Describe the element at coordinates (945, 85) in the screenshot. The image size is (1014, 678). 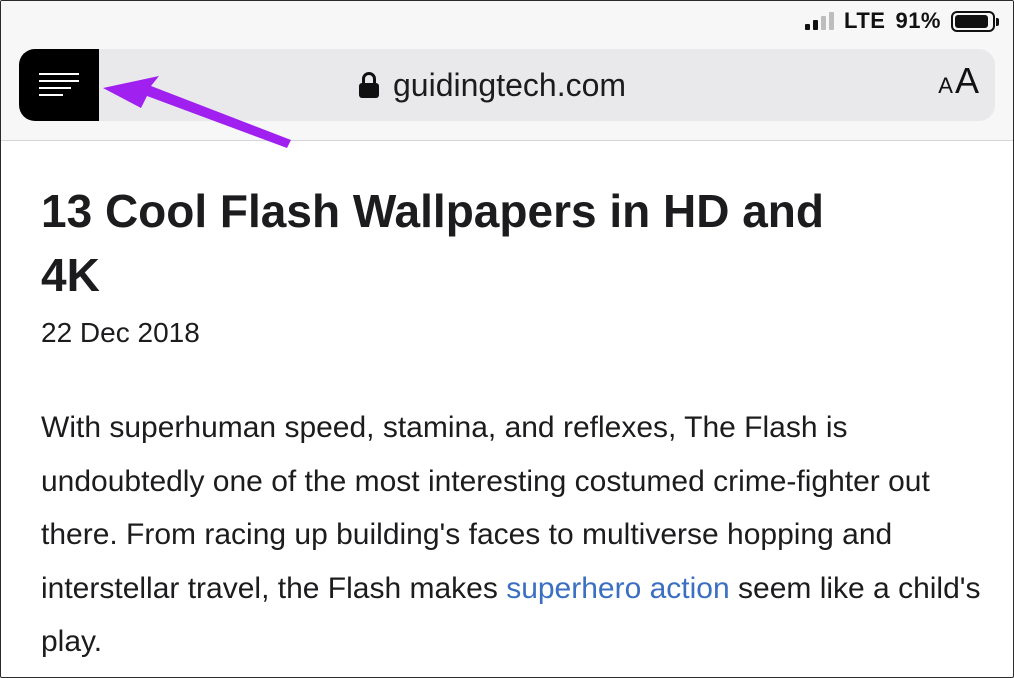
I see `text-size-small-glyph: A` at that location.